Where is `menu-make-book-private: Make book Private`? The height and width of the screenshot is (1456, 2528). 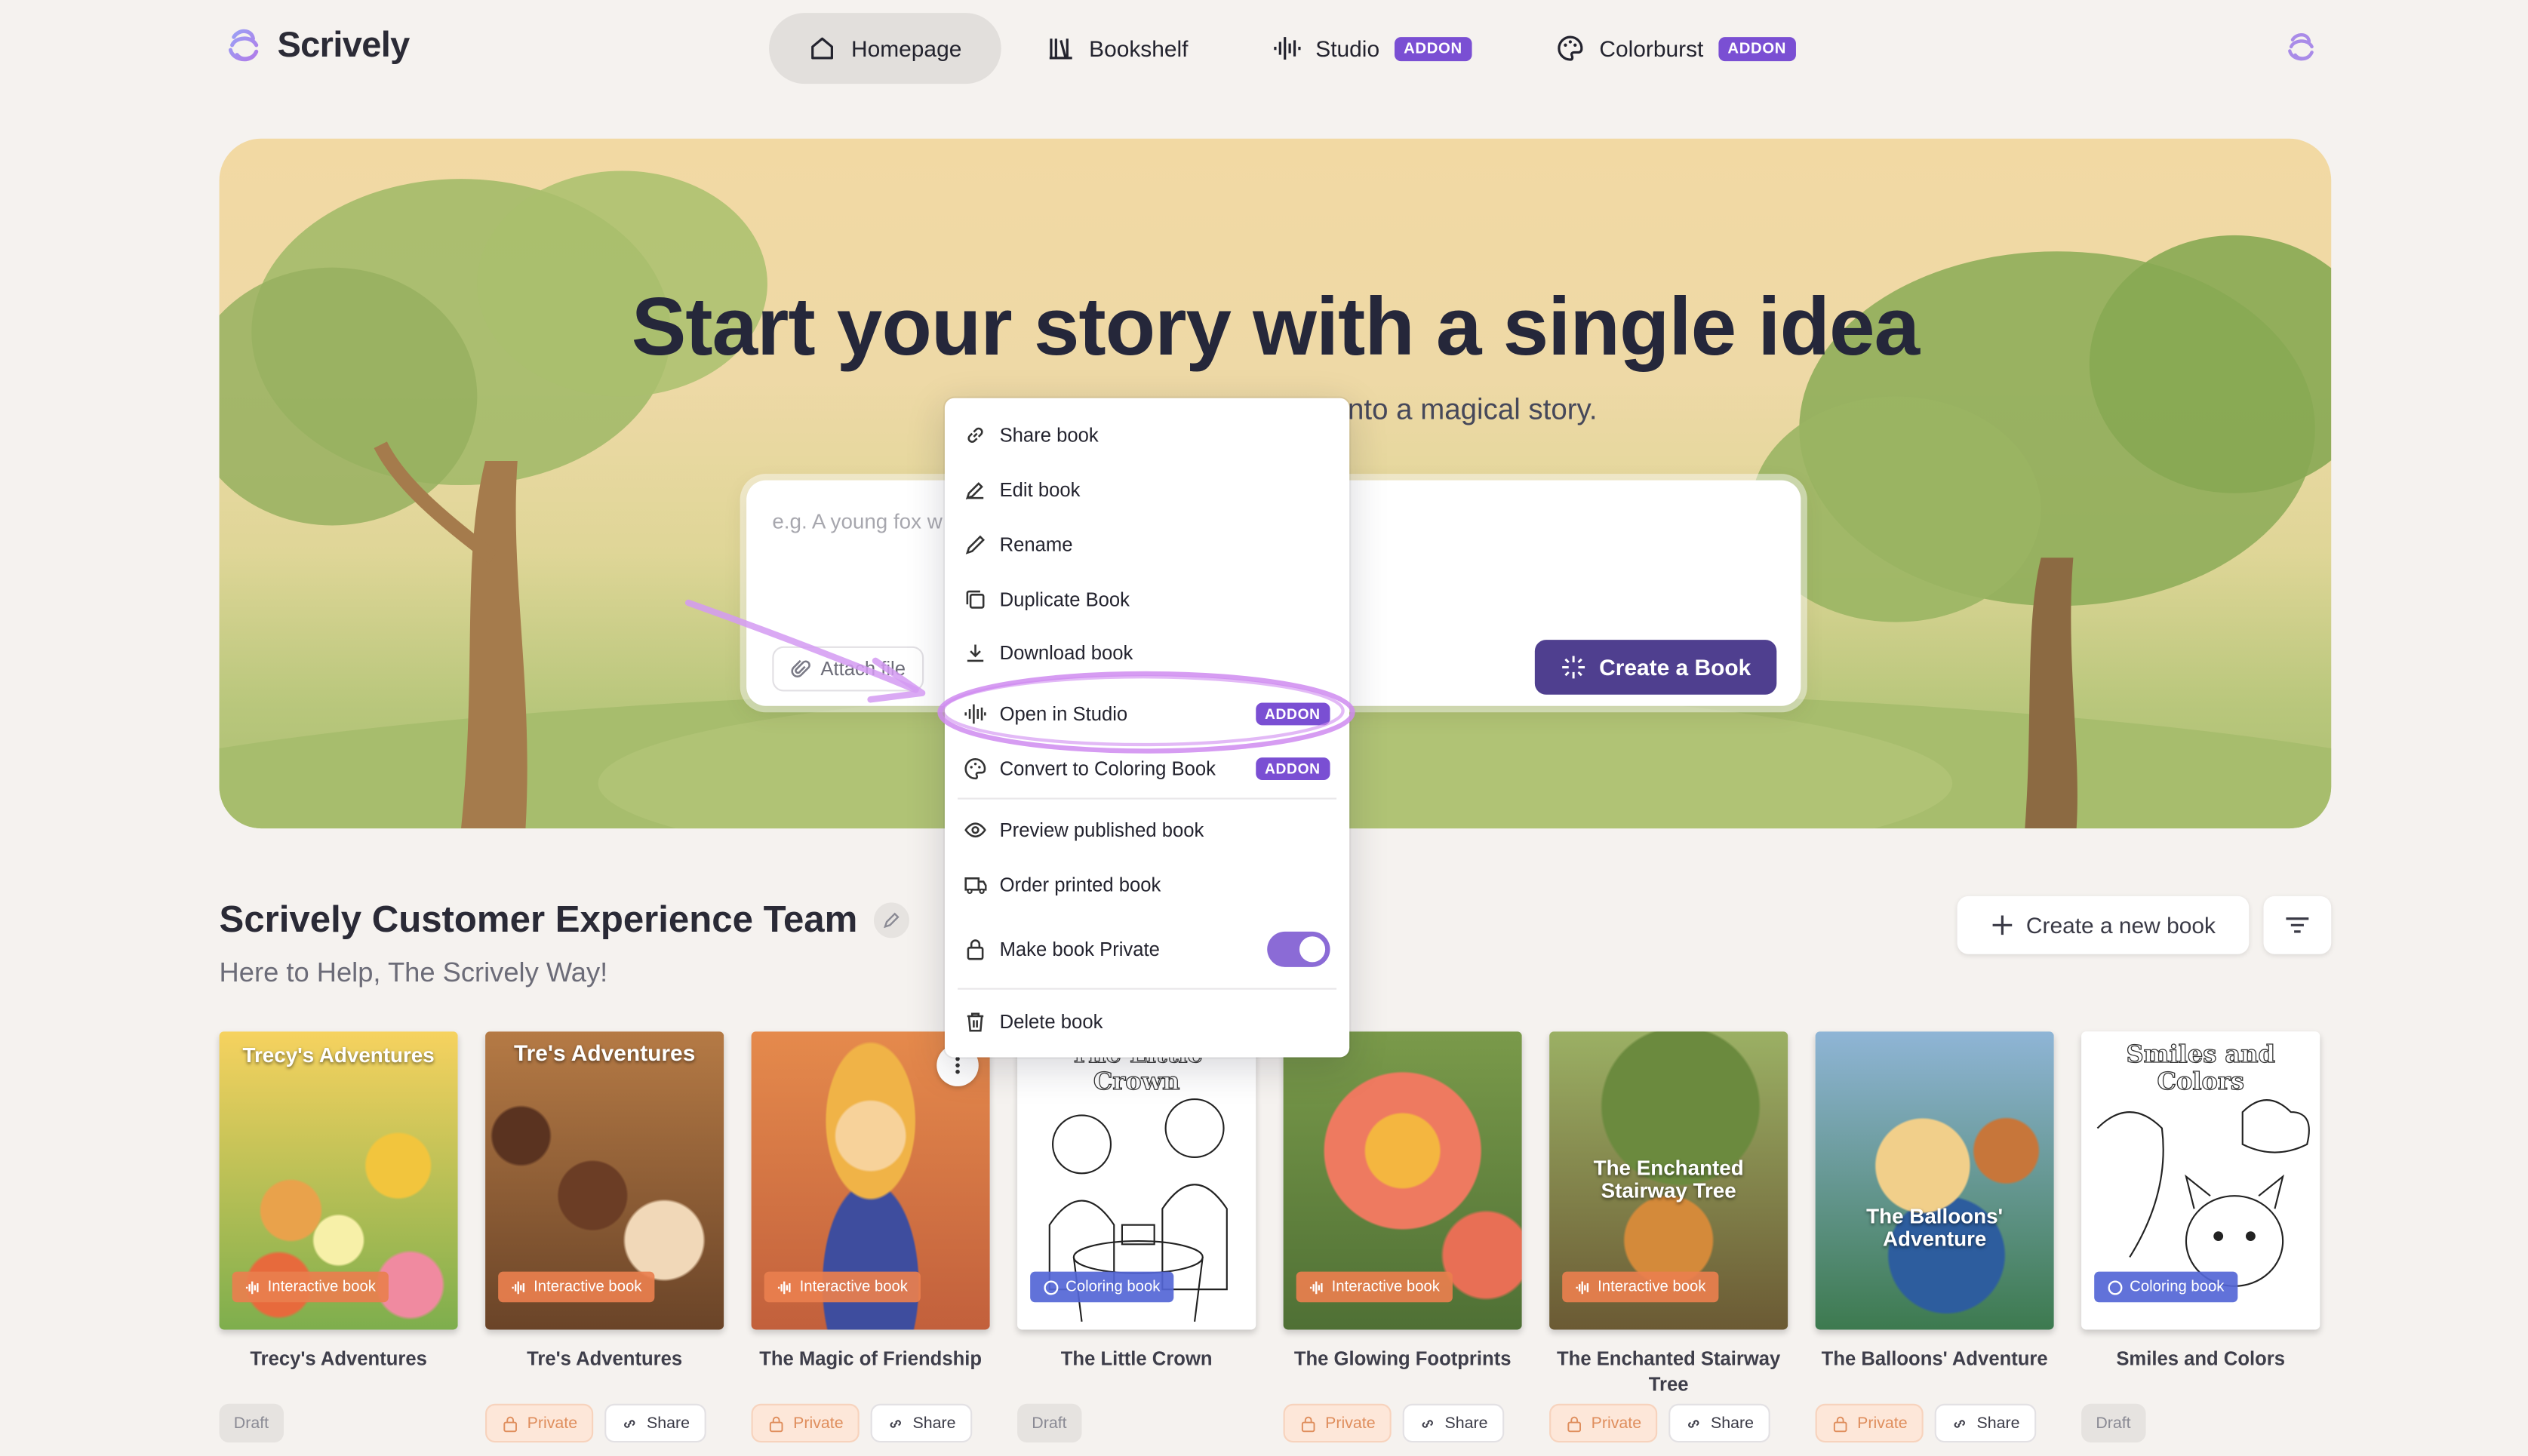
menu-make-book-private: Make book Private is located at coordinates (1147, 949).